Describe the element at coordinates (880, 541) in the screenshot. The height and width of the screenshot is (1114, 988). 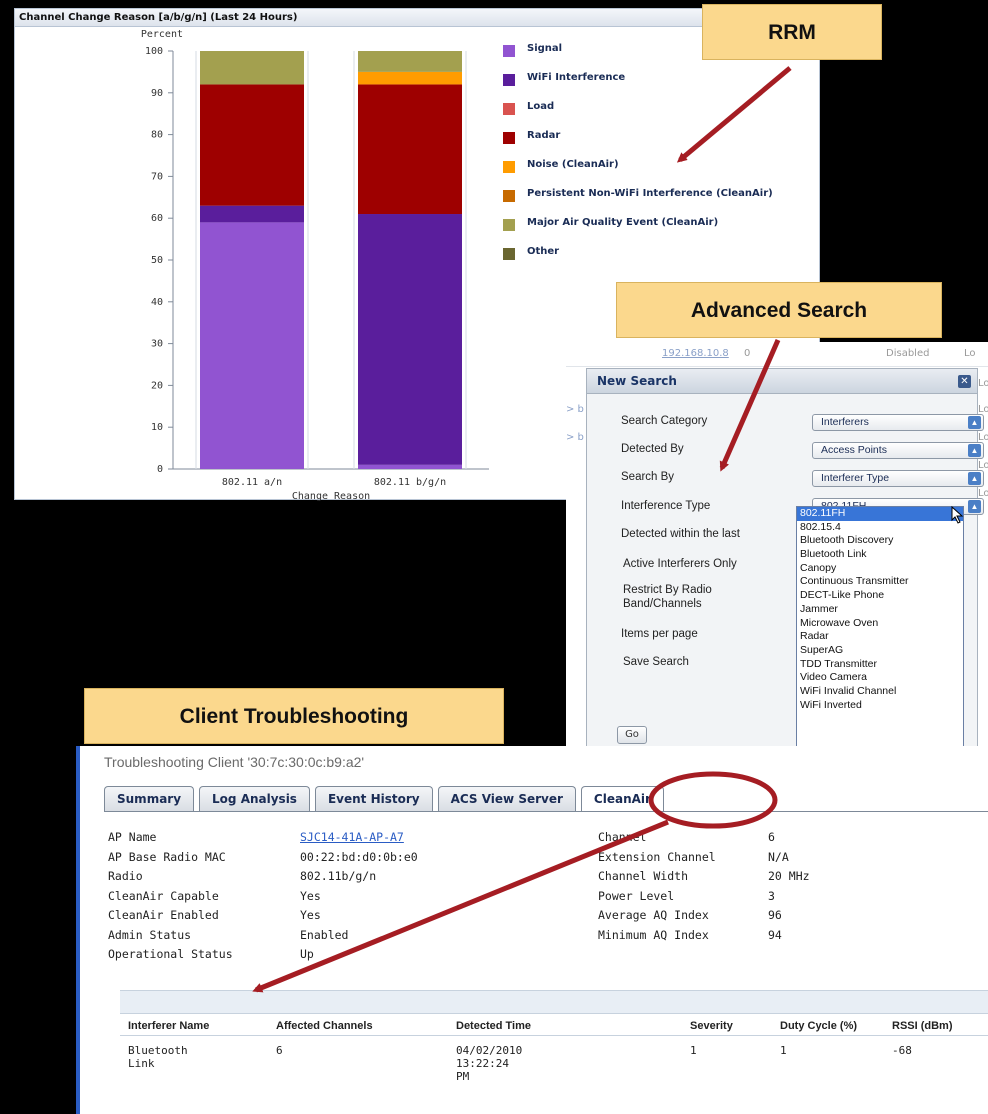
I see `dropdown-option: Bluetooth Discovery` at that location.